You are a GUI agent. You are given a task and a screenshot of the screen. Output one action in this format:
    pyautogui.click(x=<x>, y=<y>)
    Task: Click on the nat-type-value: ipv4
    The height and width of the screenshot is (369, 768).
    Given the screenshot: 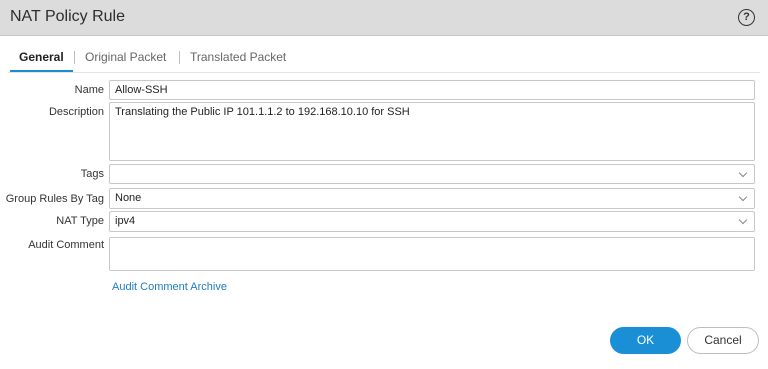 What is the action you would take?
    pyautogui.click(x=125, y=221)
    